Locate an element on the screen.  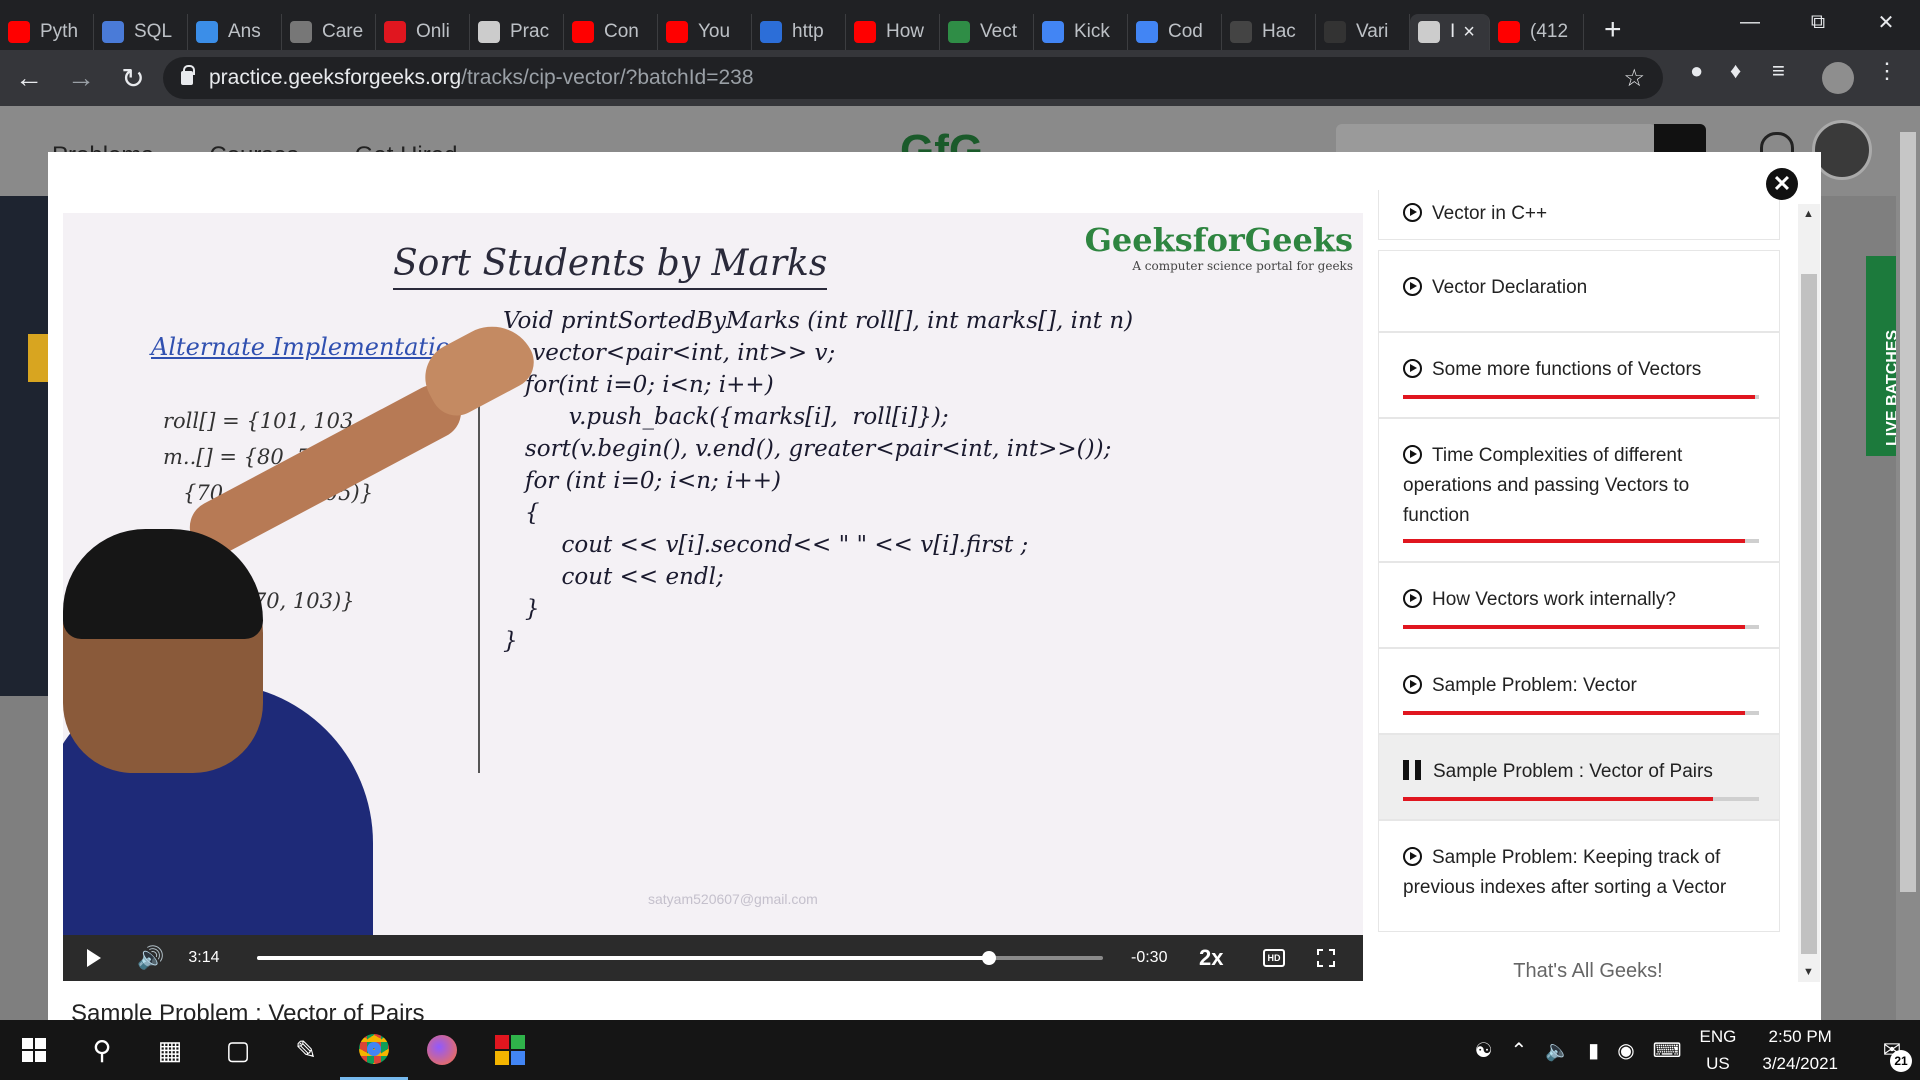
search-icon: ⚲ is located at coordinates (102, 1050).